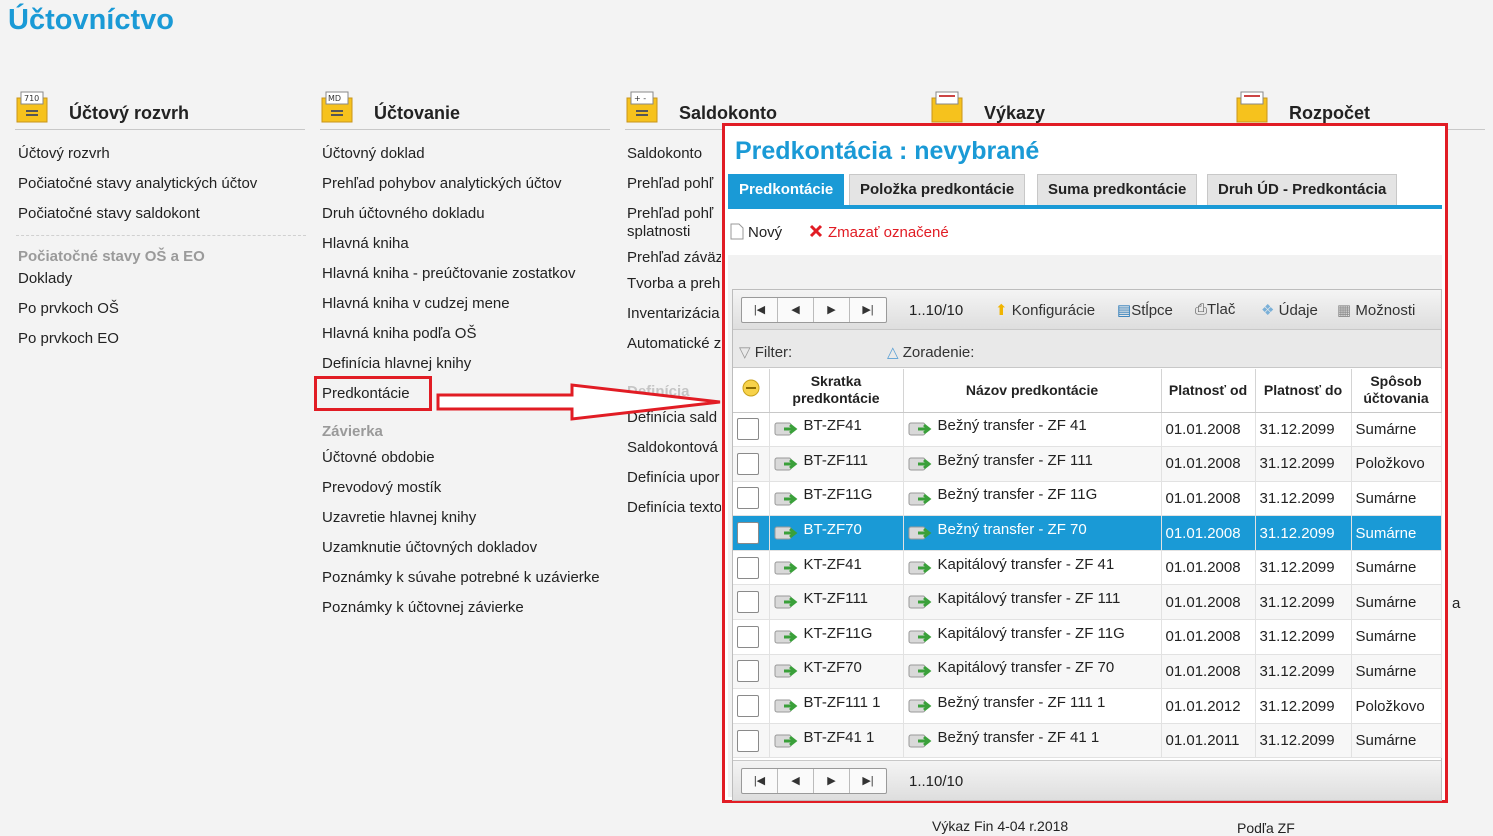 This screenshot has height=836, width=1493. Describe the element at coordinates (878, 232) in the screenshot. I see `delete-selected-button: Zmazať označené` at that location.